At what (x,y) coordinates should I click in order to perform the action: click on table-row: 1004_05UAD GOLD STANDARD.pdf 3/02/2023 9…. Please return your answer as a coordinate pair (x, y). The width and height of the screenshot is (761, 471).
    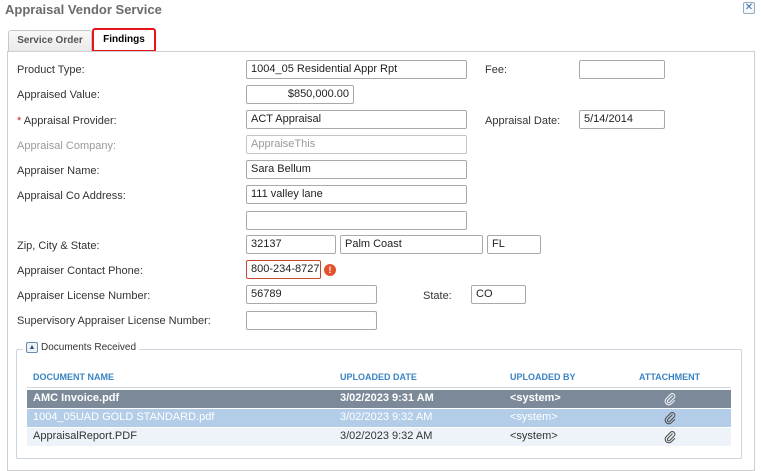
    Looking at the image, I should click on (379, 418).